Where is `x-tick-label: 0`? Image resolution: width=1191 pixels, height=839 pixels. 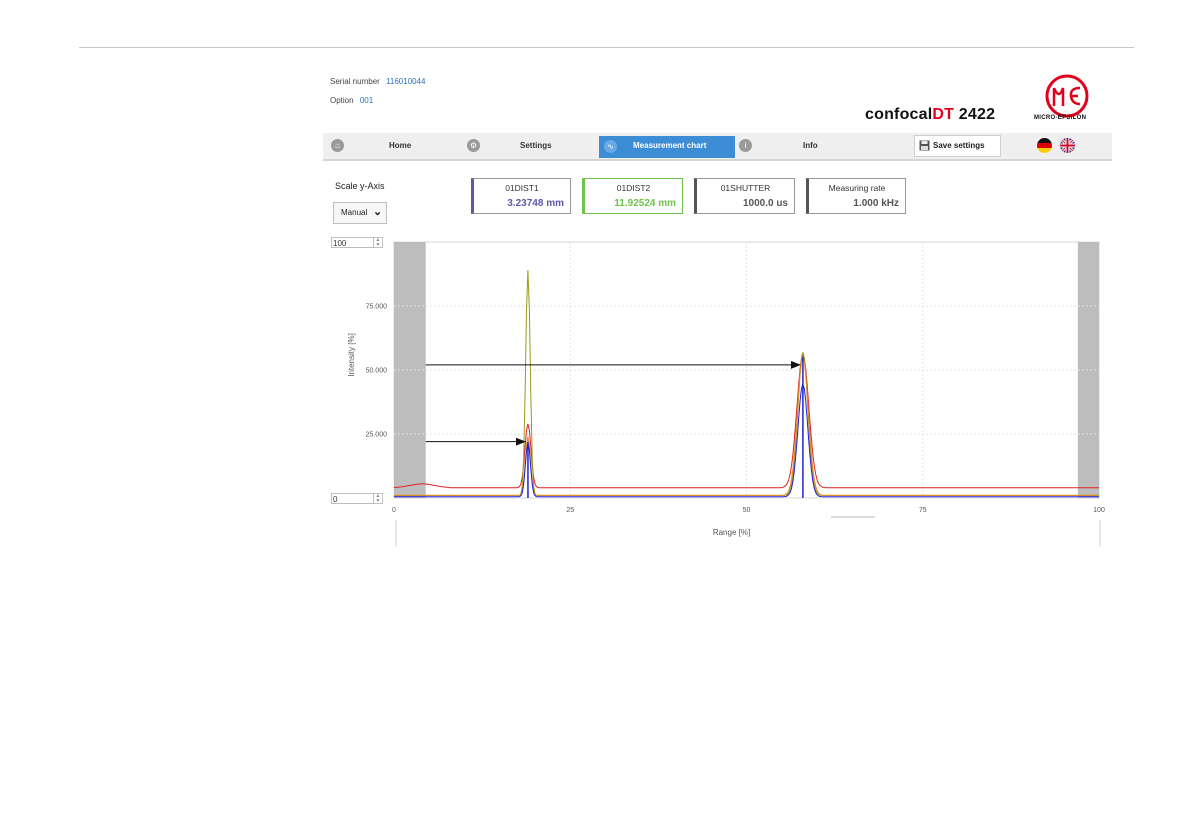 x-tick-label: 0 is located at coordinates (394, 510).